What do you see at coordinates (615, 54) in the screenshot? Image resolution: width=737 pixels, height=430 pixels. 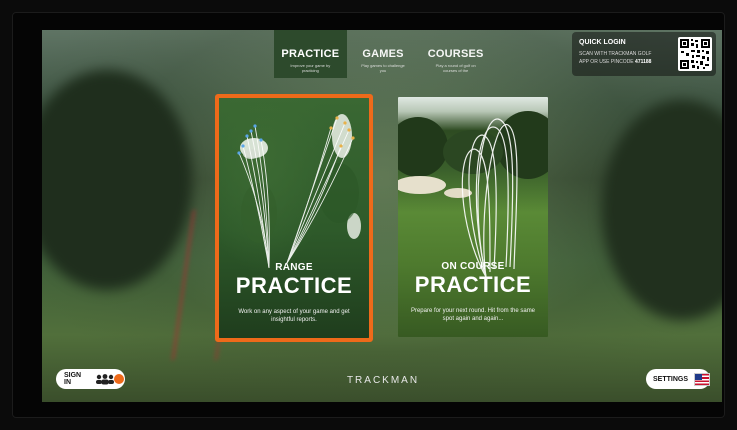 I see `quick-login-instruction: SCAN WITH TRACKMAN GOLF` at bounding box center [615, 54].